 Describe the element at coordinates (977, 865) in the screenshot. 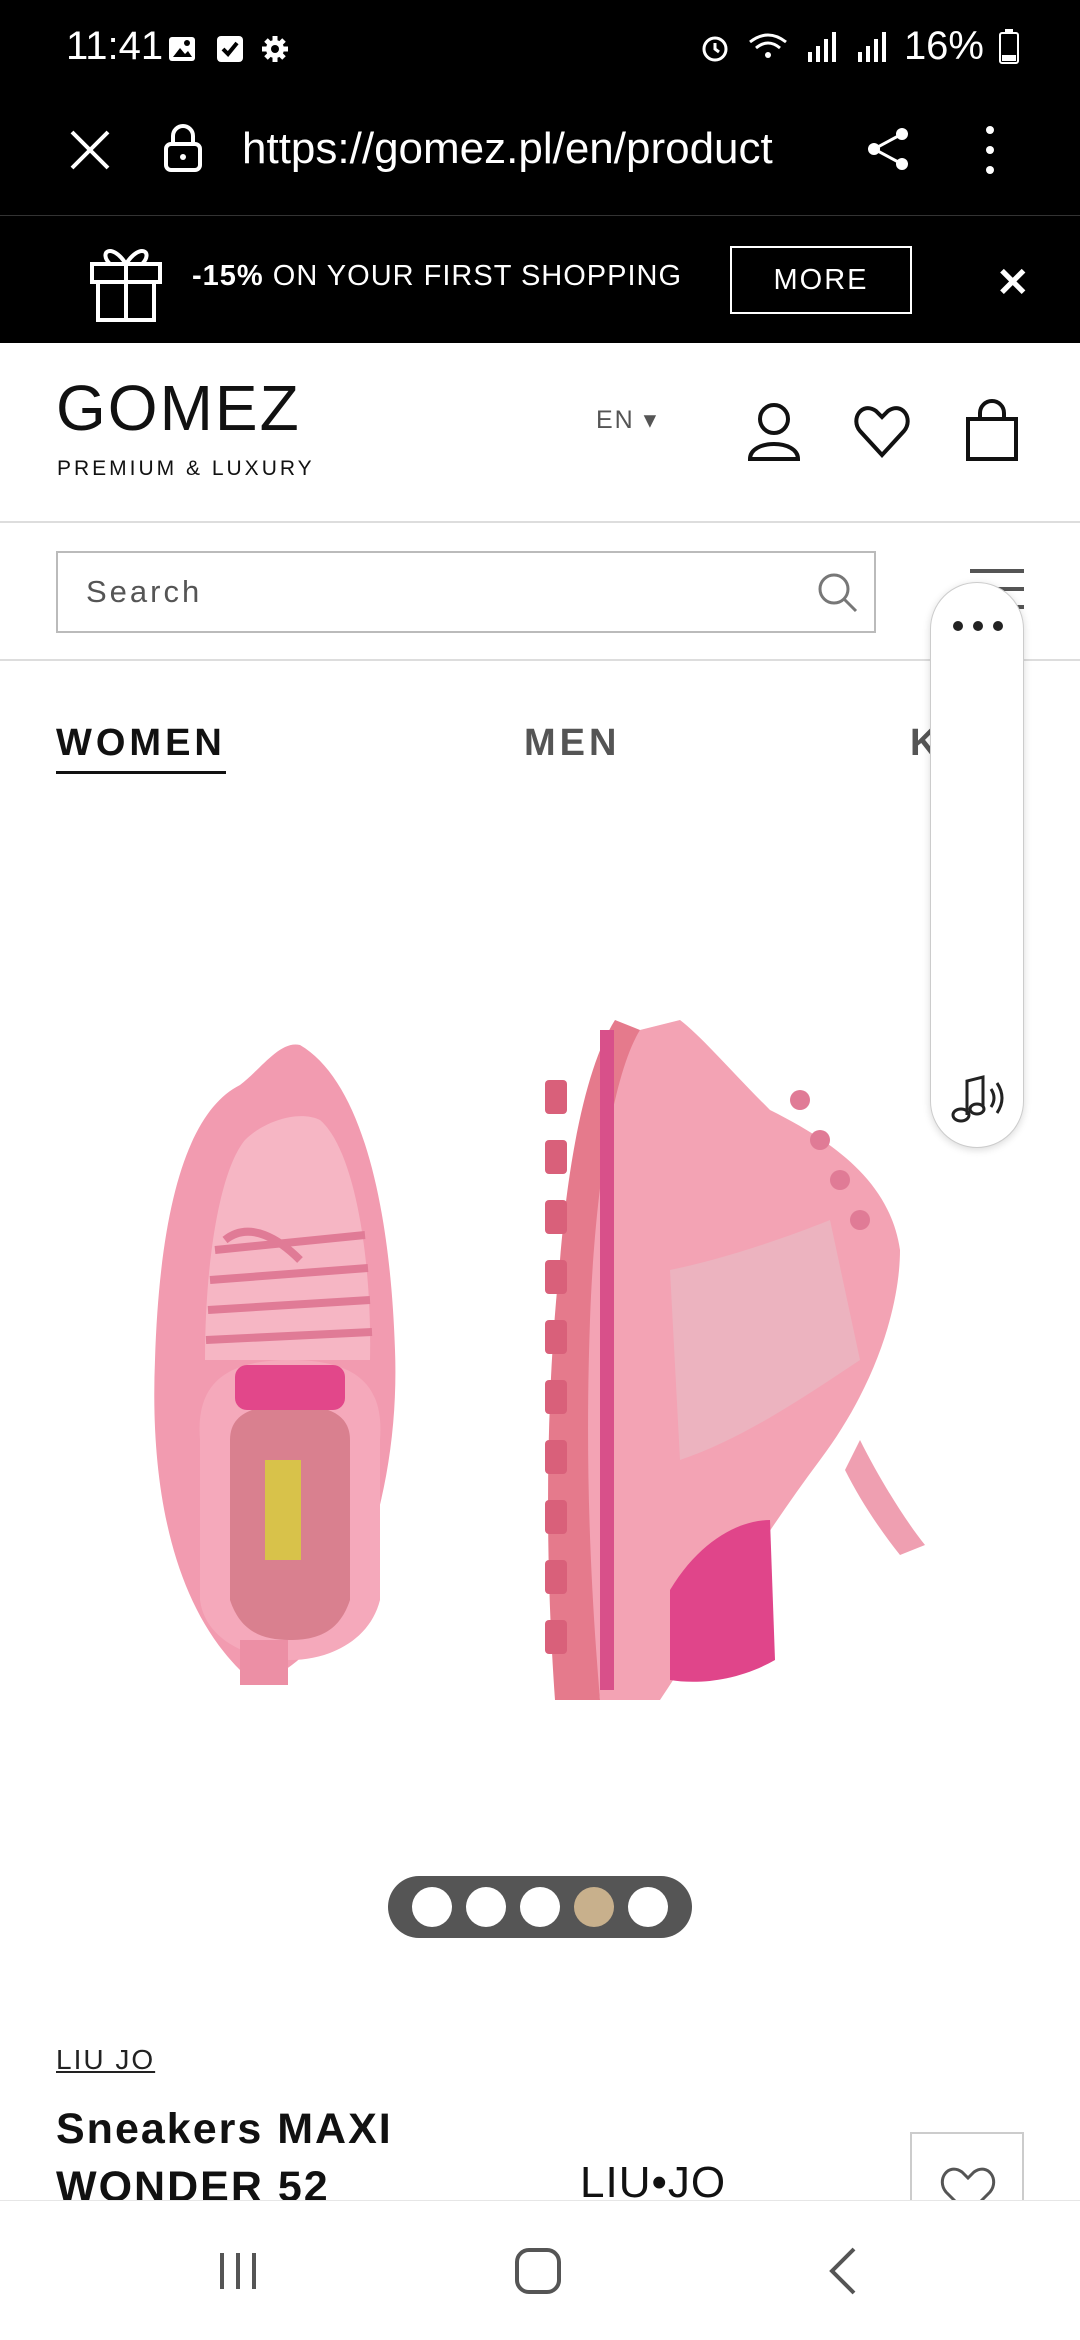

I see `floating-side-panel` at that location.